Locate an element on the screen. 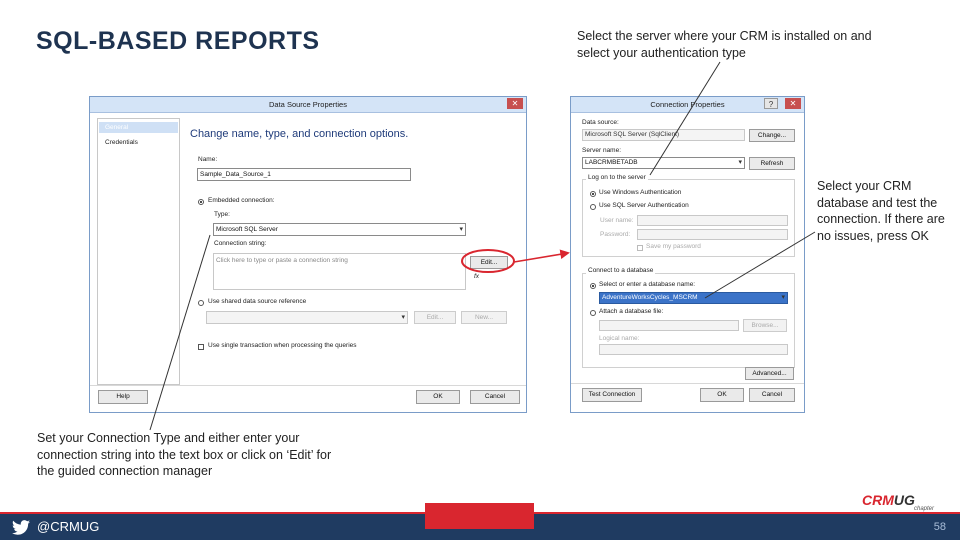 Image resolution: width=960 pixels, height=540 pixels. crmug-logo: CRMUG is located at coordinates (888, 500).